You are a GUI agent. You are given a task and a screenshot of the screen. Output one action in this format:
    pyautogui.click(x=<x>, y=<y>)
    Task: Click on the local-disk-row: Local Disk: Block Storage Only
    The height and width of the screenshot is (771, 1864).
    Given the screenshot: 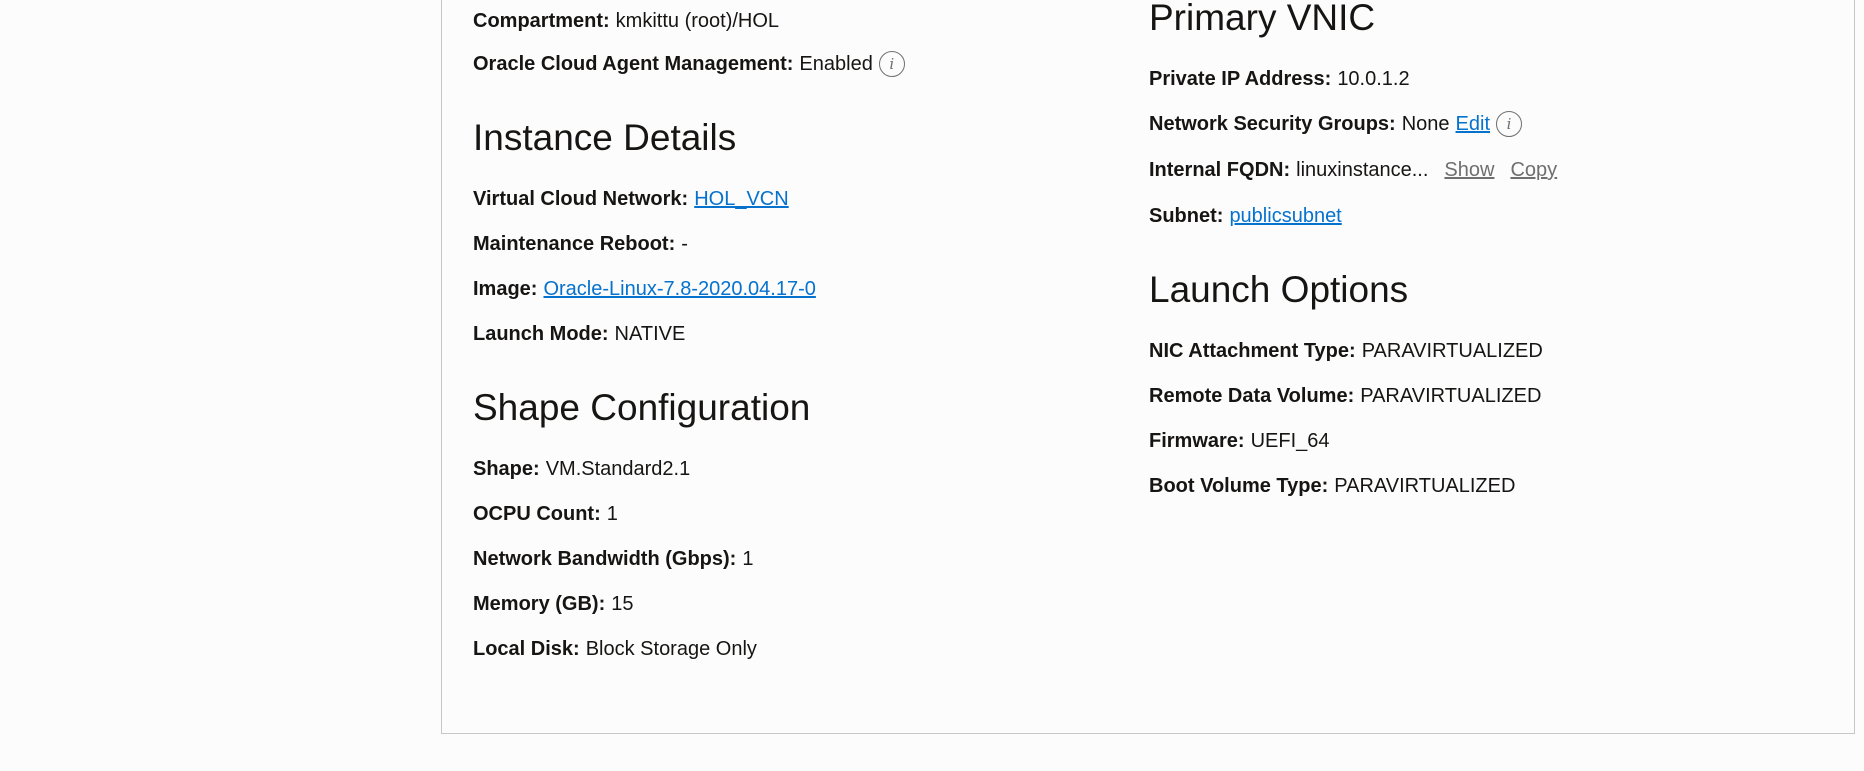 What is the action you would take?
    pyautogui.click(x=615, y=649)
    